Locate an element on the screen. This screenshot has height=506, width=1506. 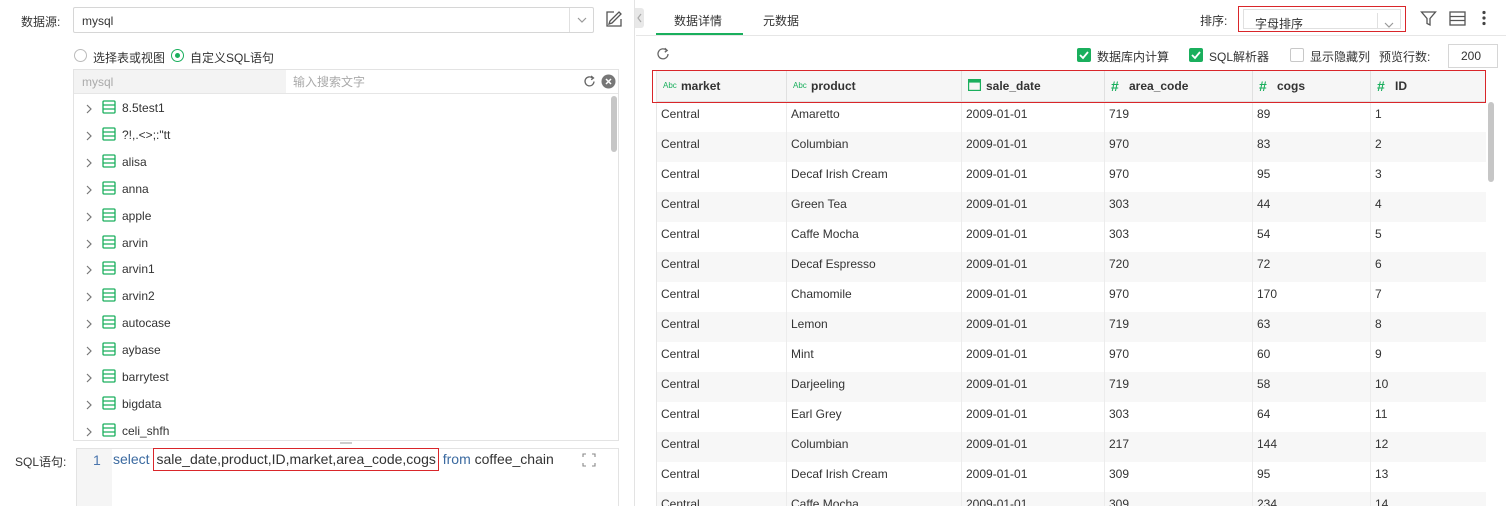
column-header-id: # ID is located at coordinates (1428, 86).